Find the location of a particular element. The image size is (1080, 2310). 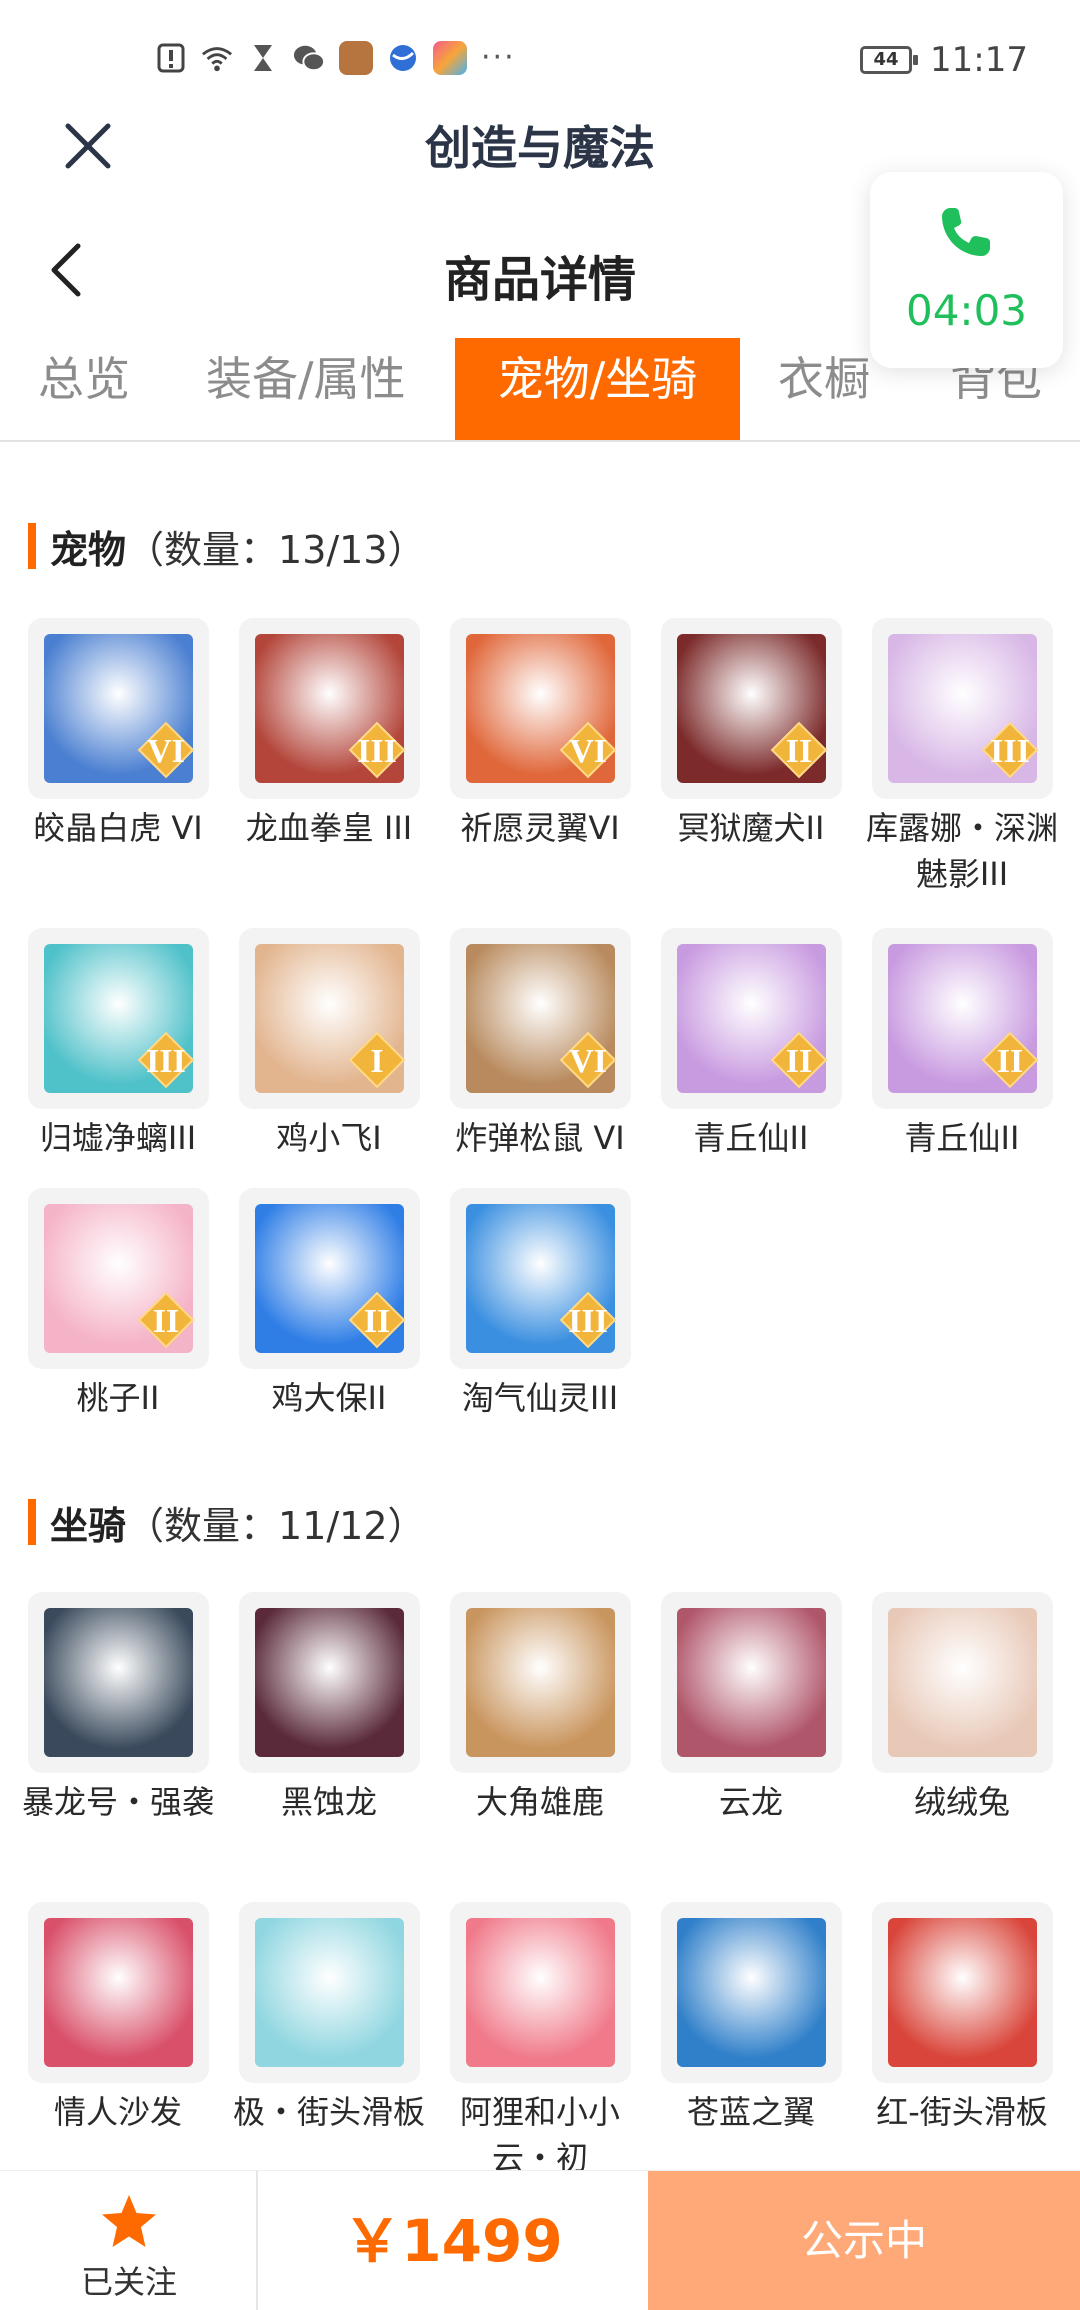

alert-icon is located at coordinates (171, 58).